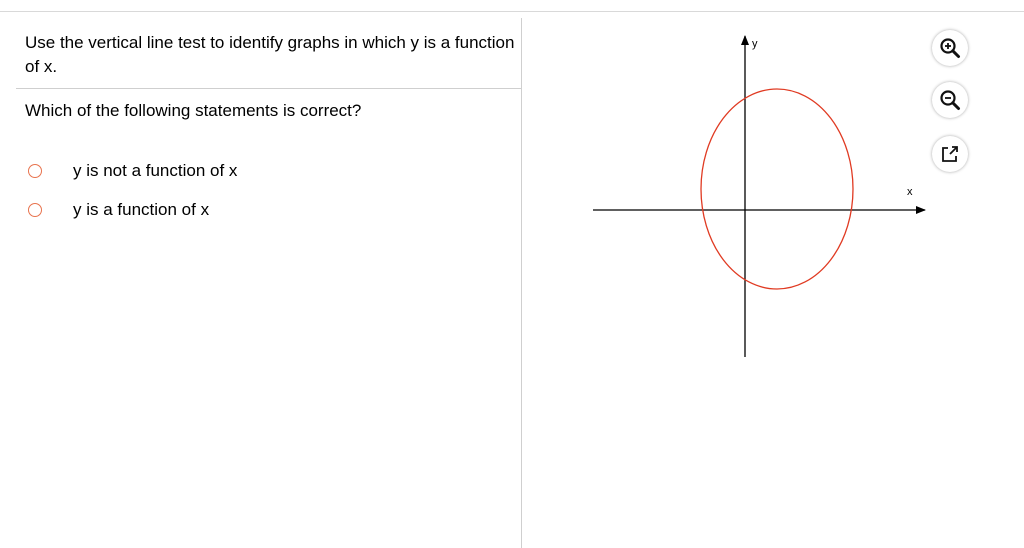 This screenshot has width=1024, height=548. Describe the element at coordinates (521, 283) in the screenshot. I see `panel-divider` at that location.